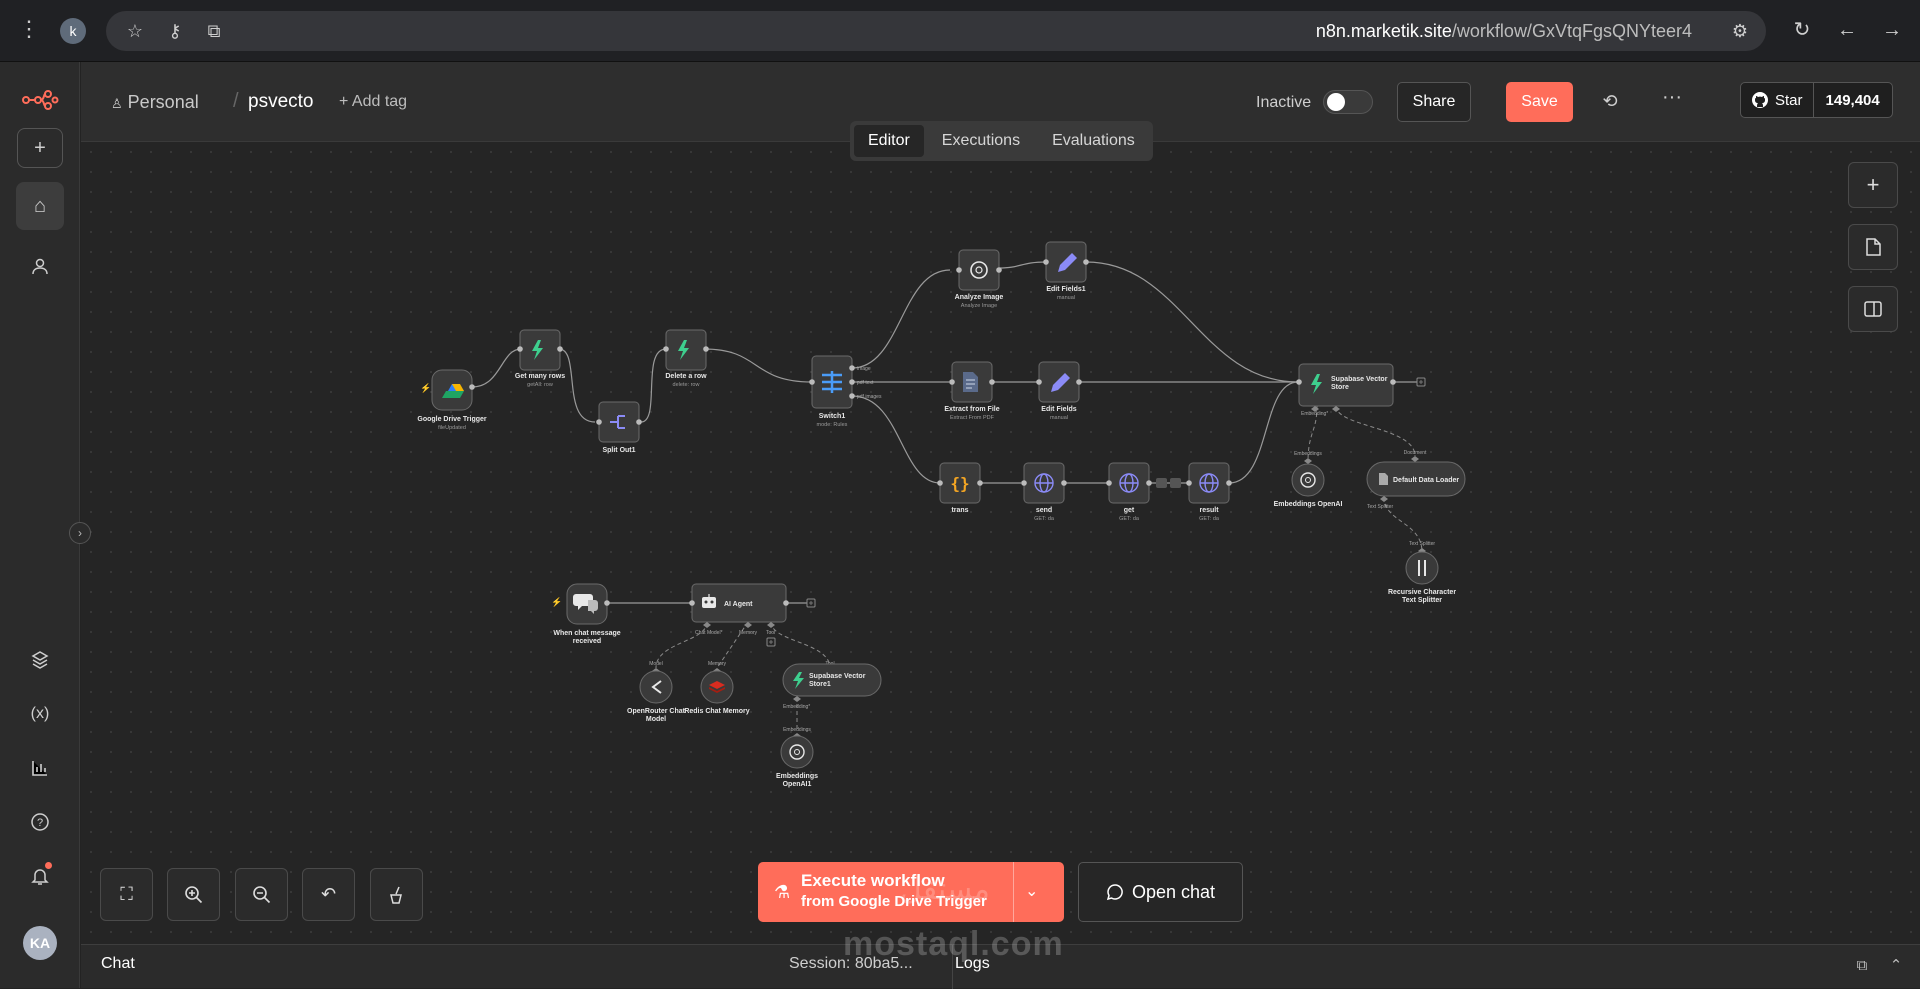 The height and width of the screenshot is (989, 1920). What do you see at coordinates (40, 876) in the screenshot?
I see `notifications-bell-icon` at bounding box center [40, 876].